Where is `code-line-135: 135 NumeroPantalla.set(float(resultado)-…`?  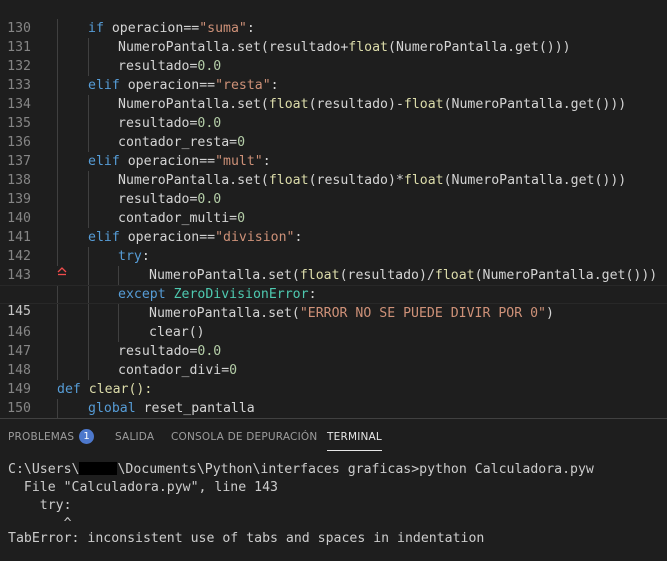
code-line-135: 135 NumeroPantalla.set(float(resultado)-… is located at coordinates (333, 113).